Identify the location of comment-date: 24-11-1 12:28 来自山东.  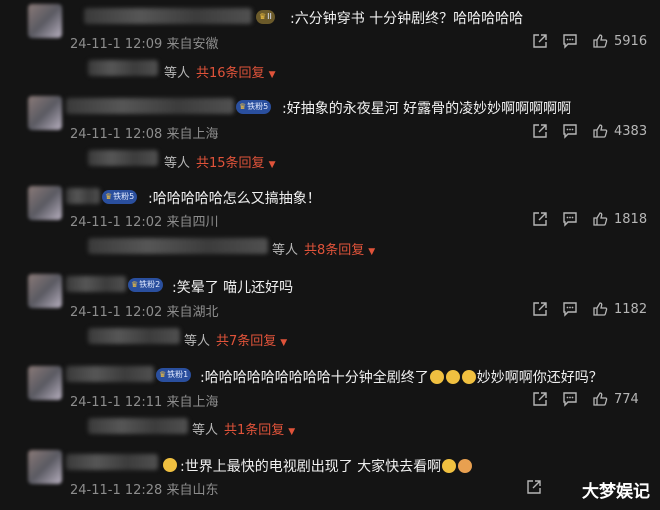
(144, 490).